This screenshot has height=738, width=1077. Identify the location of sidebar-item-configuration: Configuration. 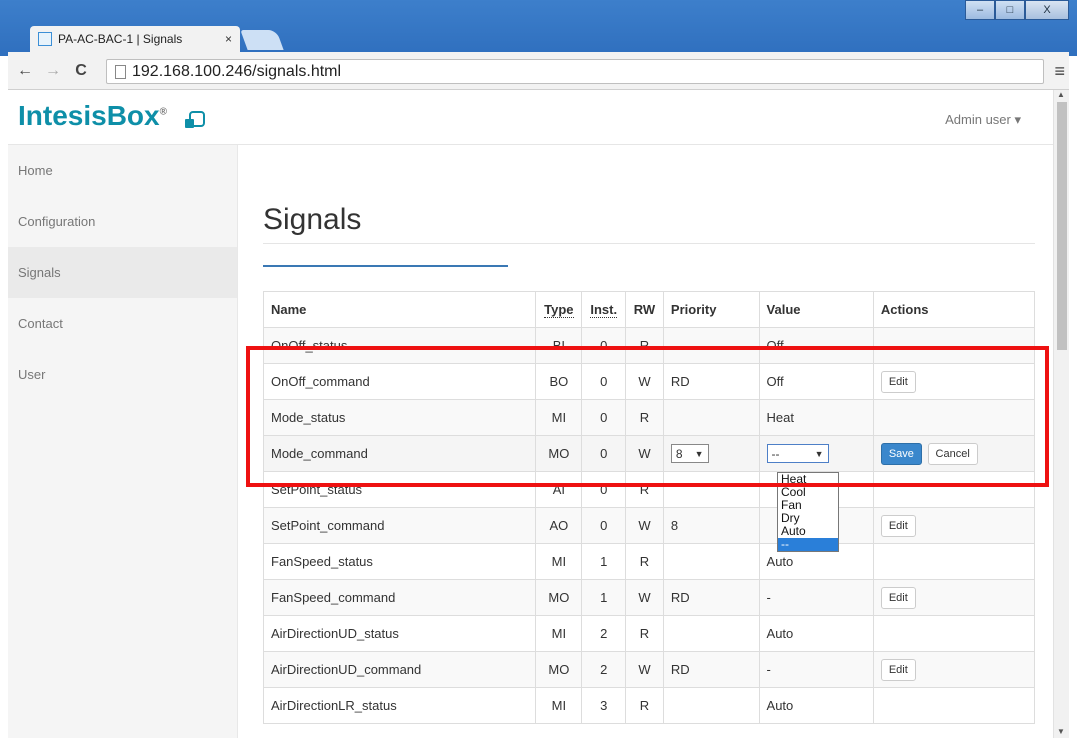
(122, 221).